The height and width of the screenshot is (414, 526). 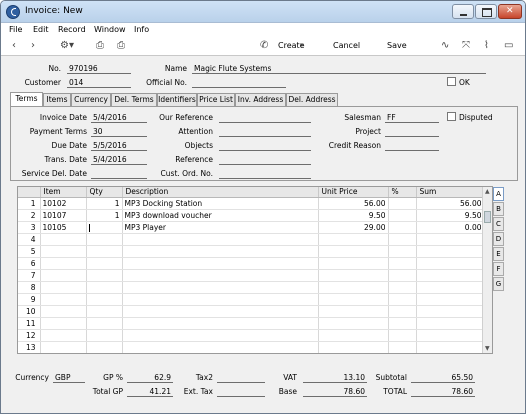 What do you see at coordinates (487, 217) in the screenshot?
I see `scroll-thumb` at bounding box center [487, 217].